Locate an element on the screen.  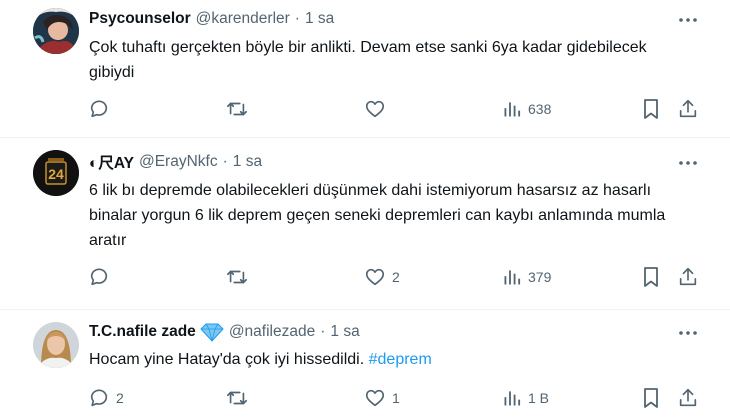
views-button: 1 B is located at coordinates (525, 398).